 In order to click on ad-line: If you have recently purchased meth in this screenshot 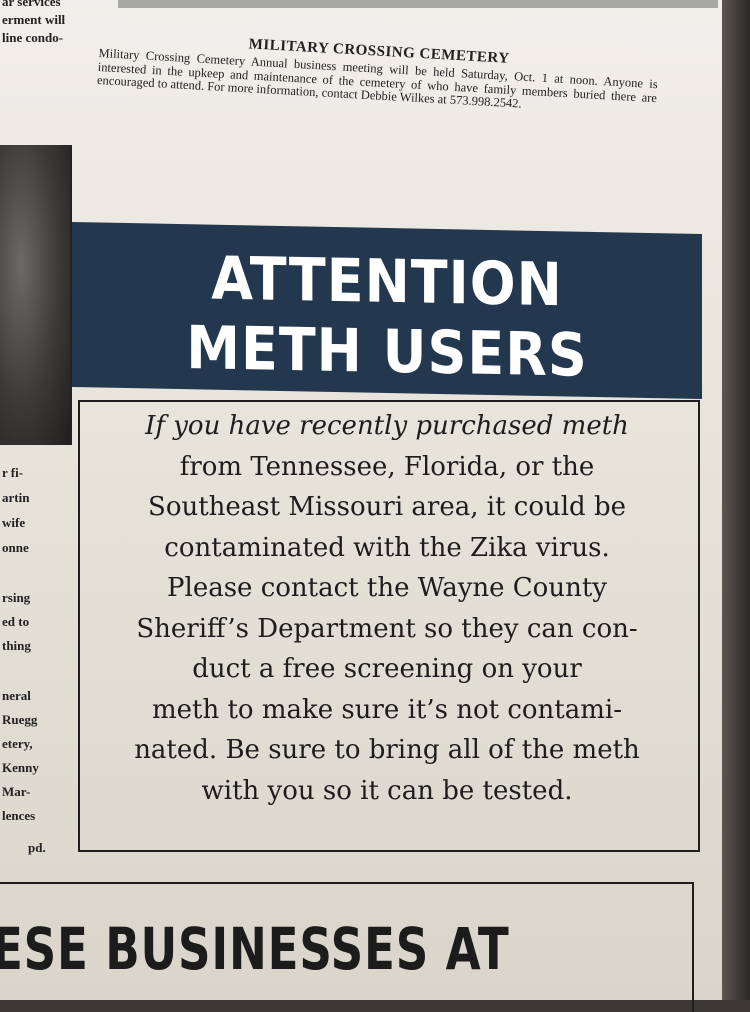, I will do `click(387, 426)`.